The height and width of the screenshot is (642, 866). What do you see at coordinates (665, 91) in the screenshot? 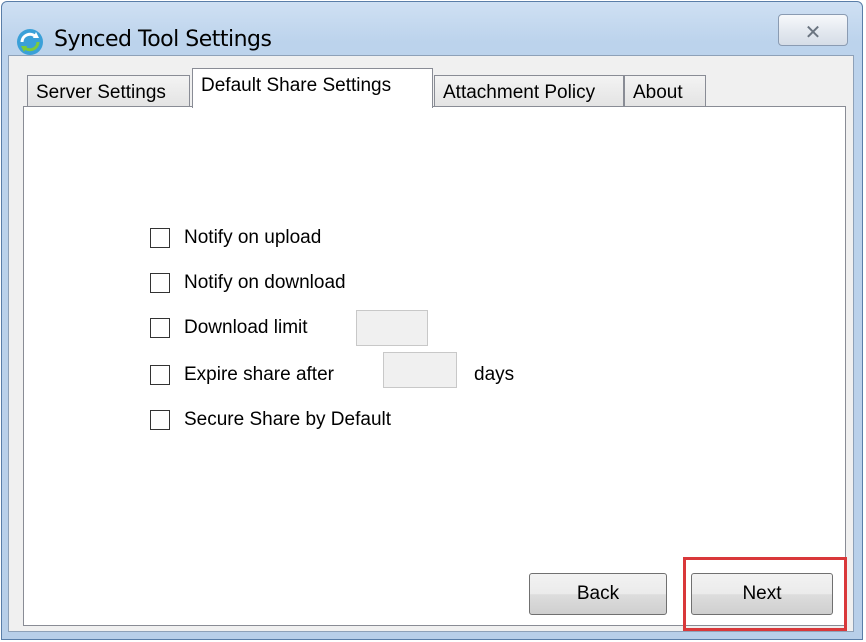
I see `tab-about: About` at bounding box center [665, 91].